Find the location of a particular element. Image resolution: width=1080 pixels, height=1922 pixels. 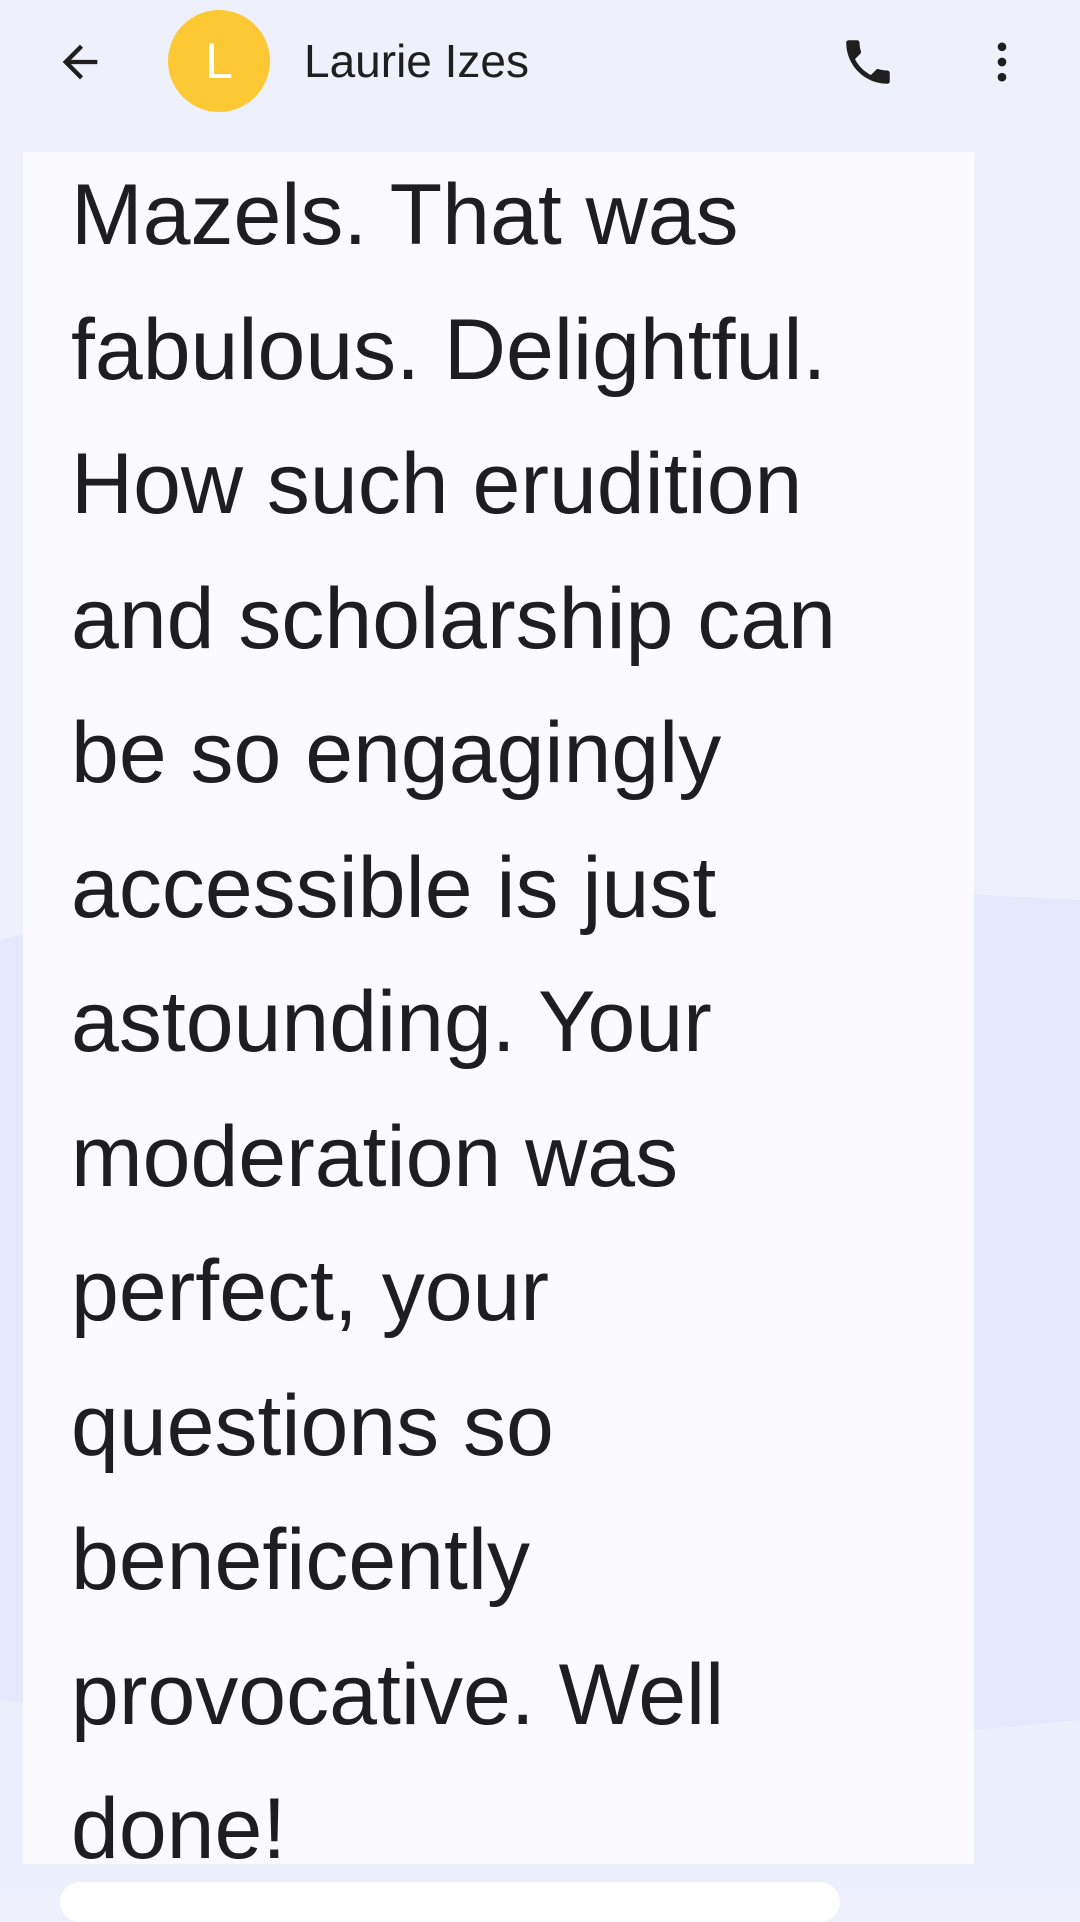

arrow-back-icon is located at coordinates (80, 62).